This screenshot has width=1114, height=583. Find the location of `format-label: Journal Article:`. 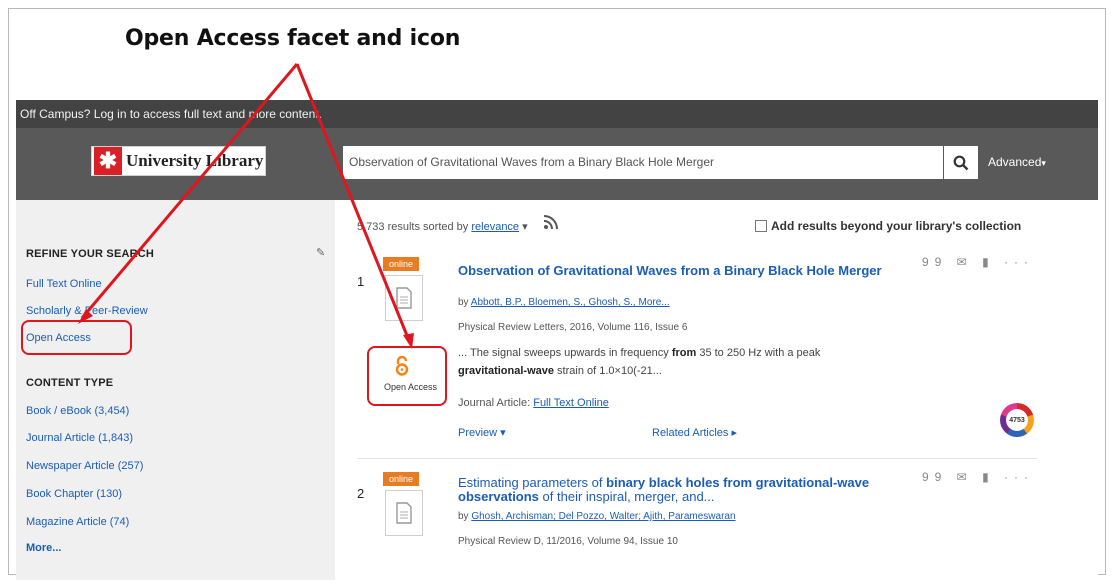

format-label: Journal Article: is located at coordinates (494, 403).